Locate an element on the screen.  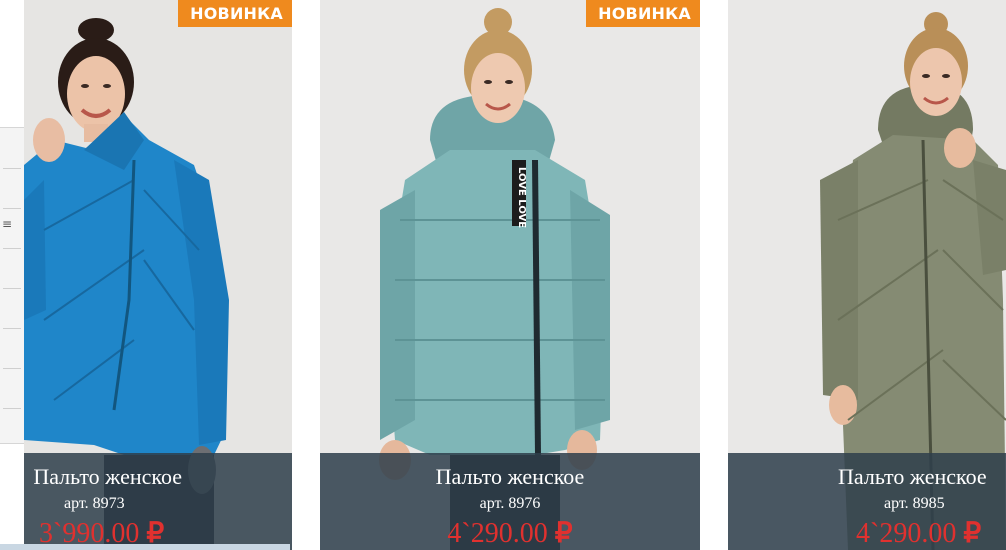
product-sku: арт. 8985 is located at coordinates (914, 503).